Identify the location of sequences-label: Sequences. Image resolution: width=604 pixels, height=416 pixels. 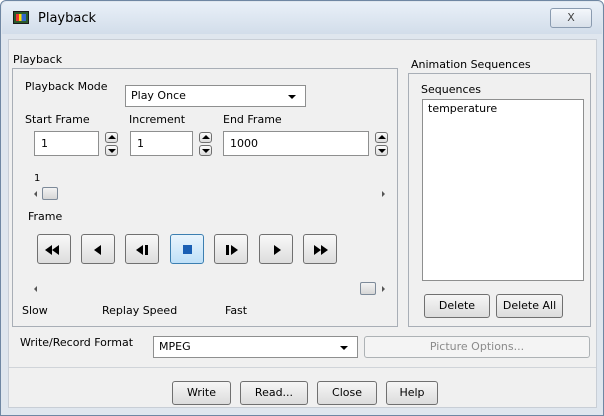
(451, 89).